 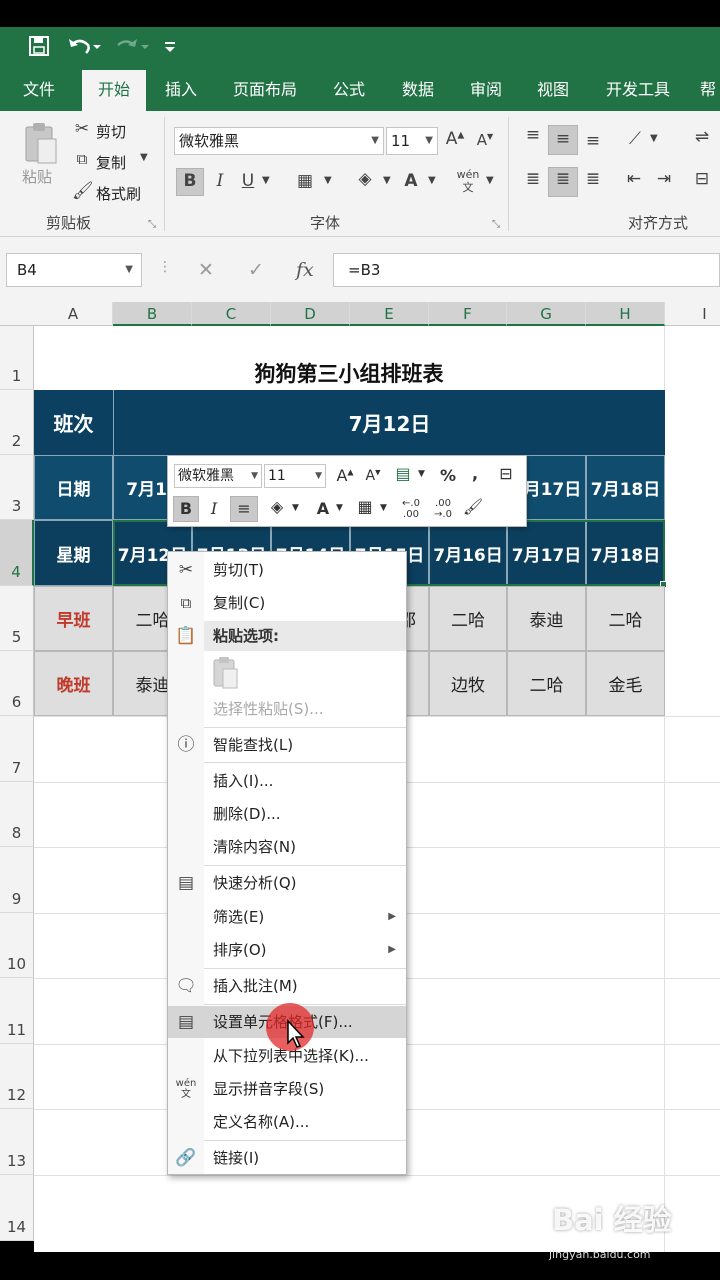 What do you see at coordinates (468, 618) in the screenshot?
I see `morning-cell-f5: 二哈` at bounding box center [468, 618].